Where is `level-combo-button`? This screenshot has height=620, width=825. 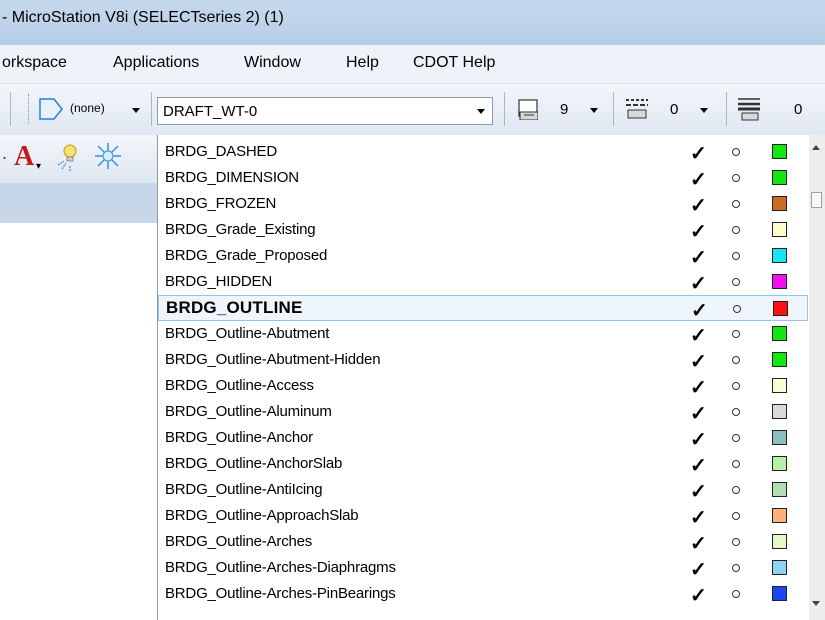
level-combo-button is located at coordinates (481, 111).